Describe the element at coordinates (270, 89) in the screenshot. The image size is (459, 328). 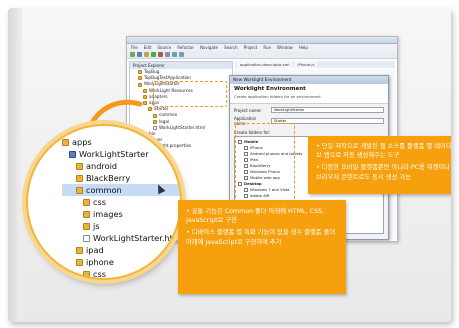
I see `dialog-heading: Worklight Environment` at that location.